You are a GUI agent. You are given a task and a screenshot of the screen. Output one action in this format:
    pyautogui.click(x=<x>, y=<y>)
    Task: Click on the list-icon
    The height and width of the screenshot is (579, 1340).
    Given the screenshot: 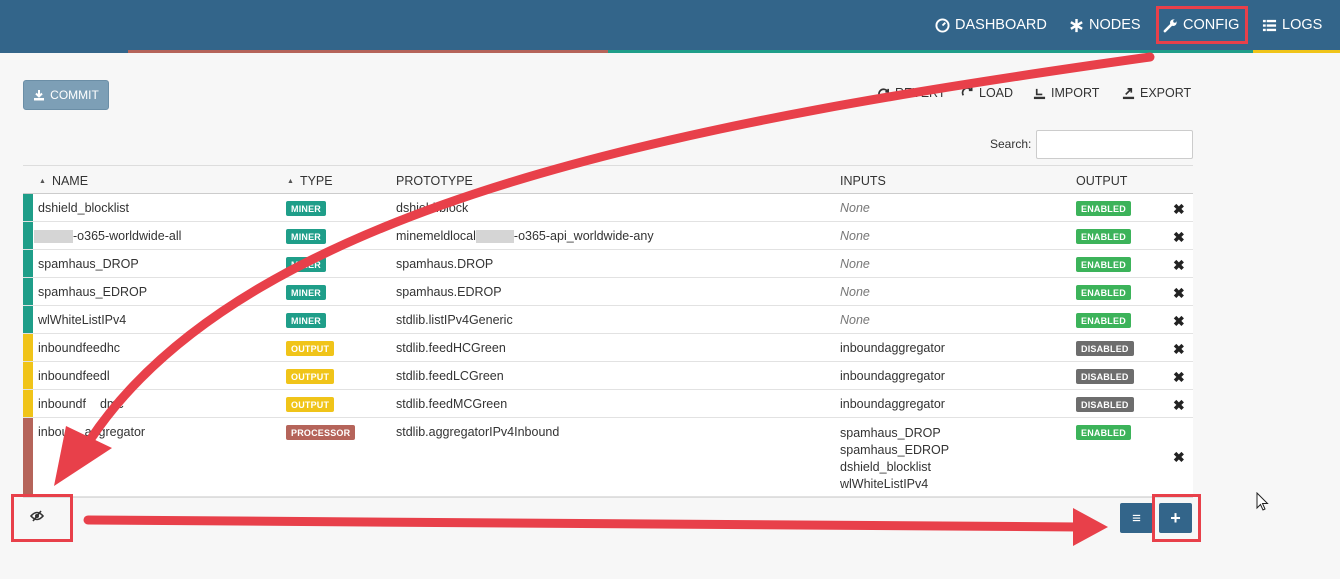 What is the action you would take?
    pyautogui.click(x=1269, y=25)
    